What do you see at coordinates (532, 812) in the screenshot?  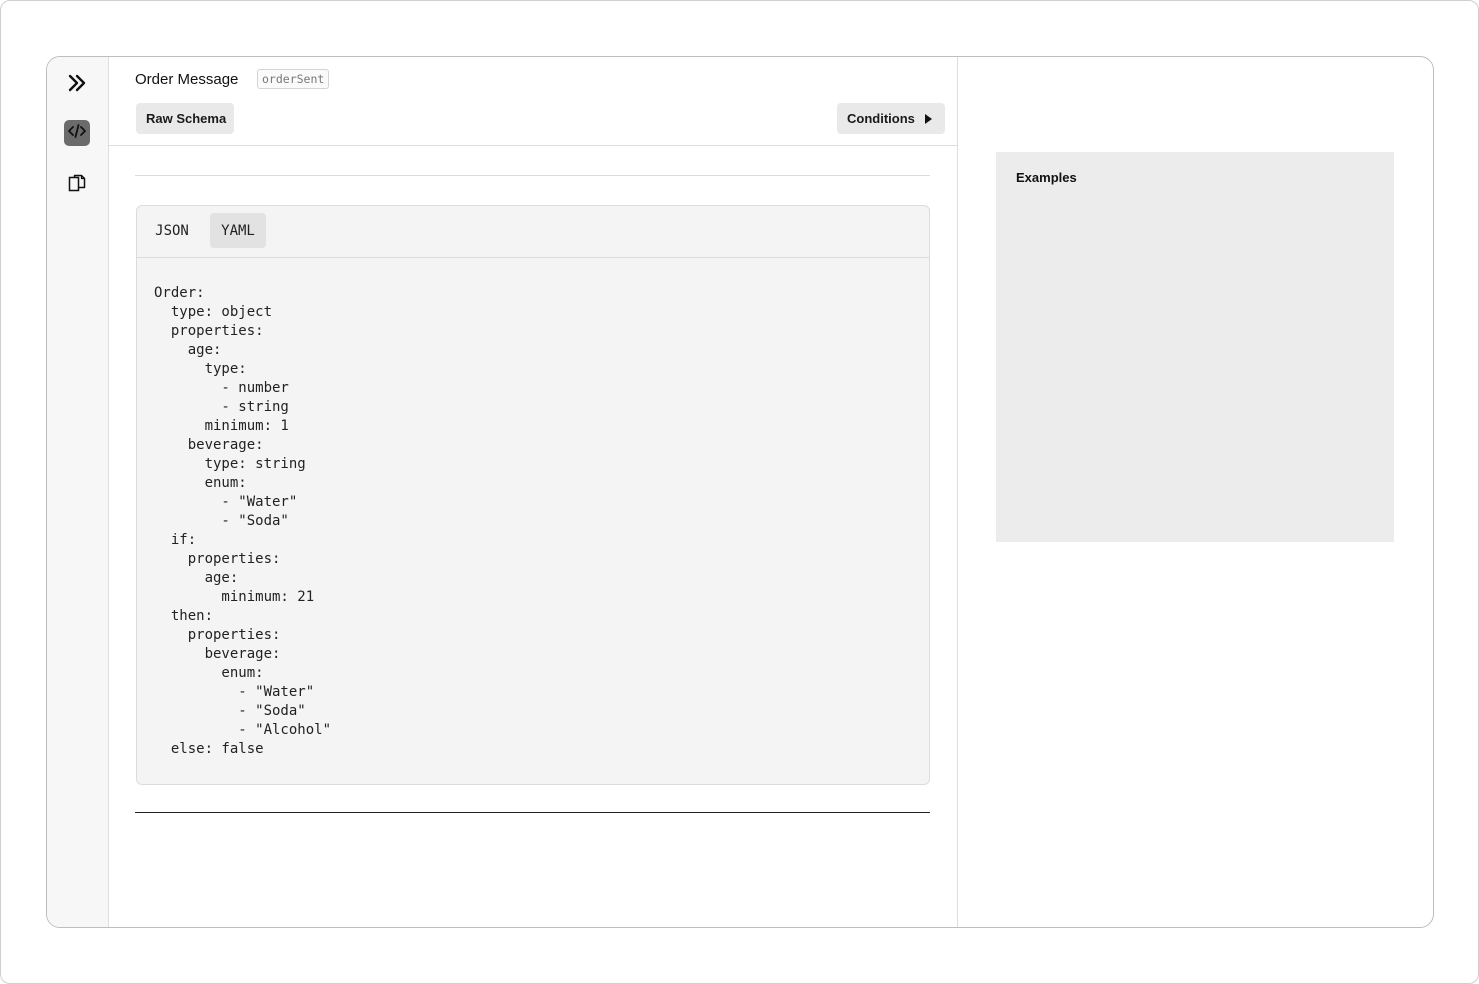 I see `bottom-divider` at bounding box center [532, 812].